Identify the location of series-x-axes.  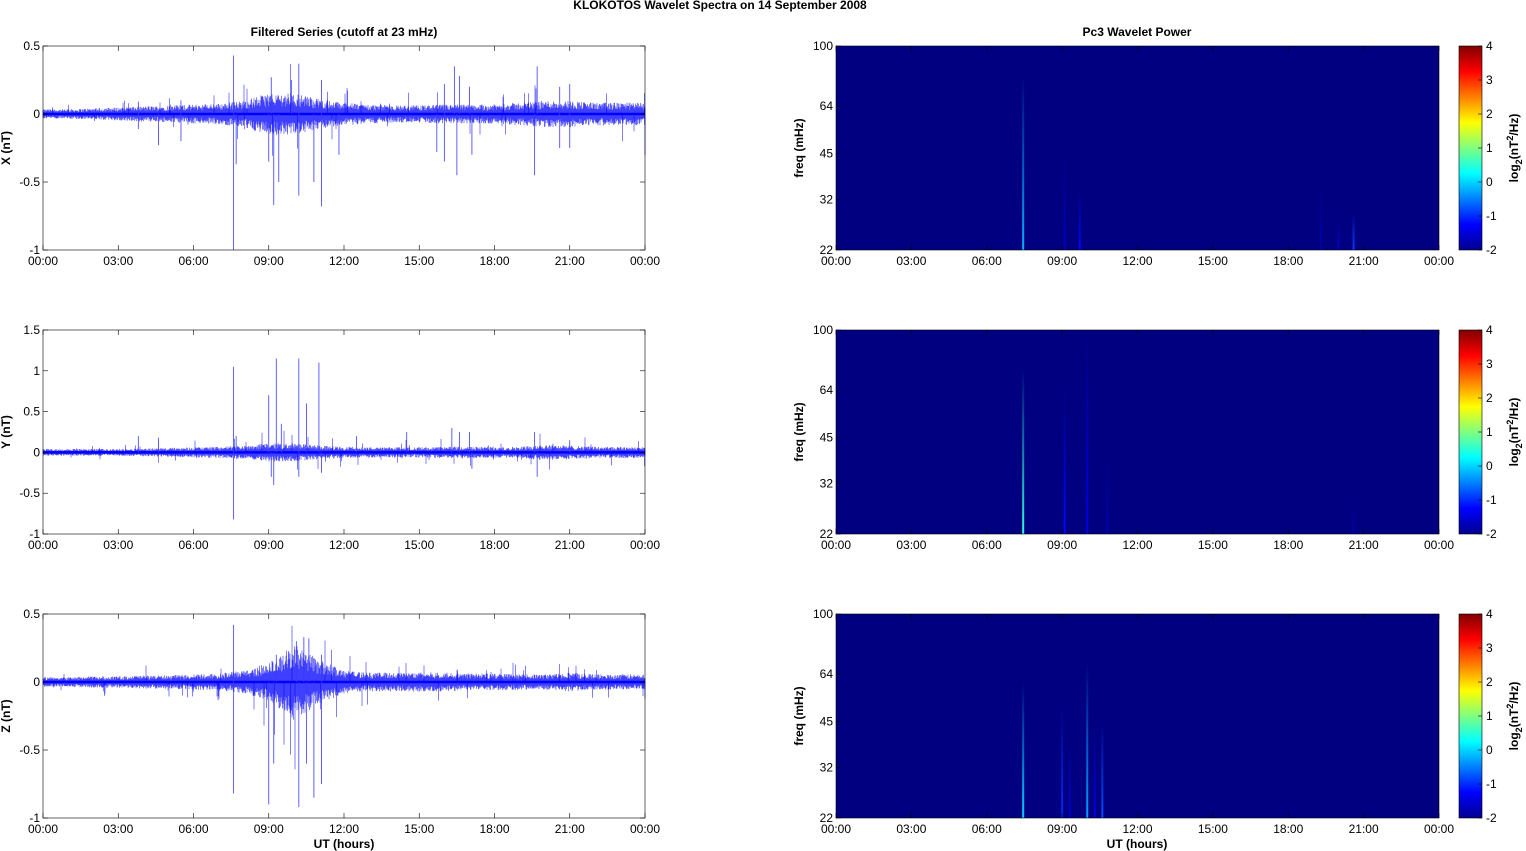
(344, 148).